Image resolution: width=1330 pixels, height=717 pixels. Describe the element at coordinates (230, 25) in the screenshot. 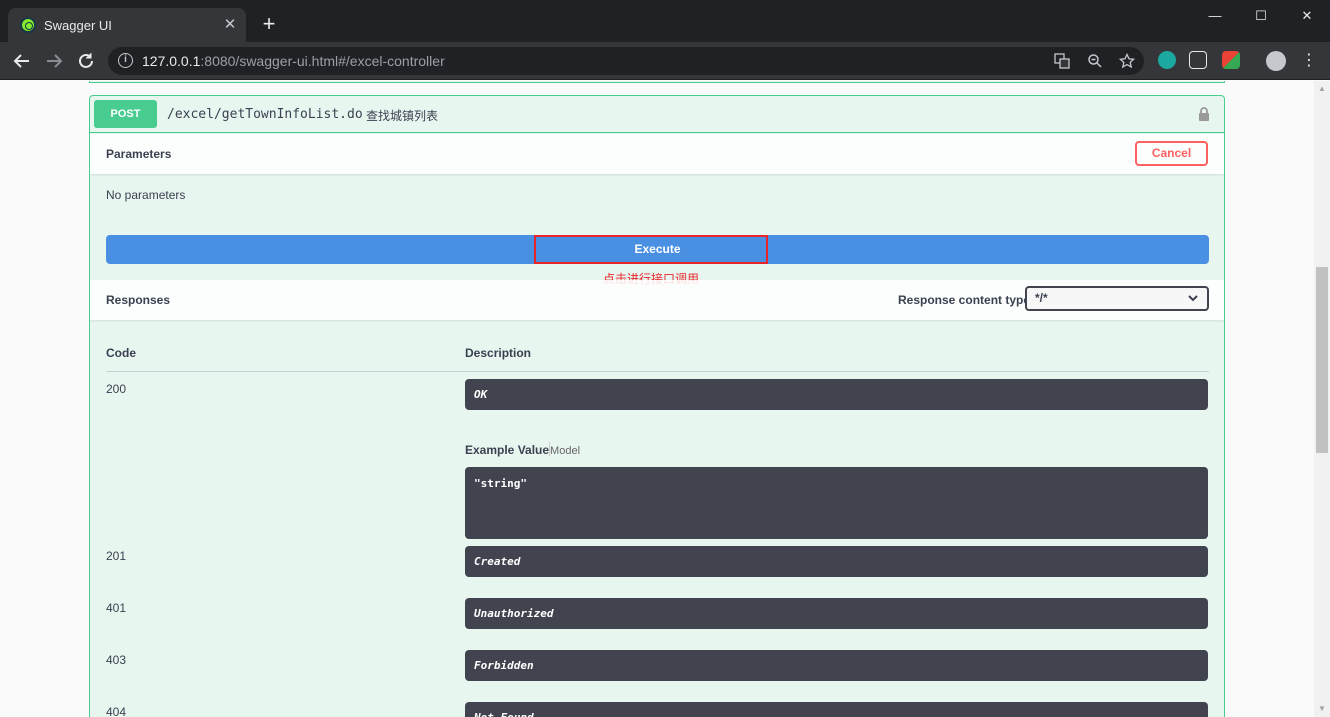

I see `tab-close-icon: ✕` at that location.